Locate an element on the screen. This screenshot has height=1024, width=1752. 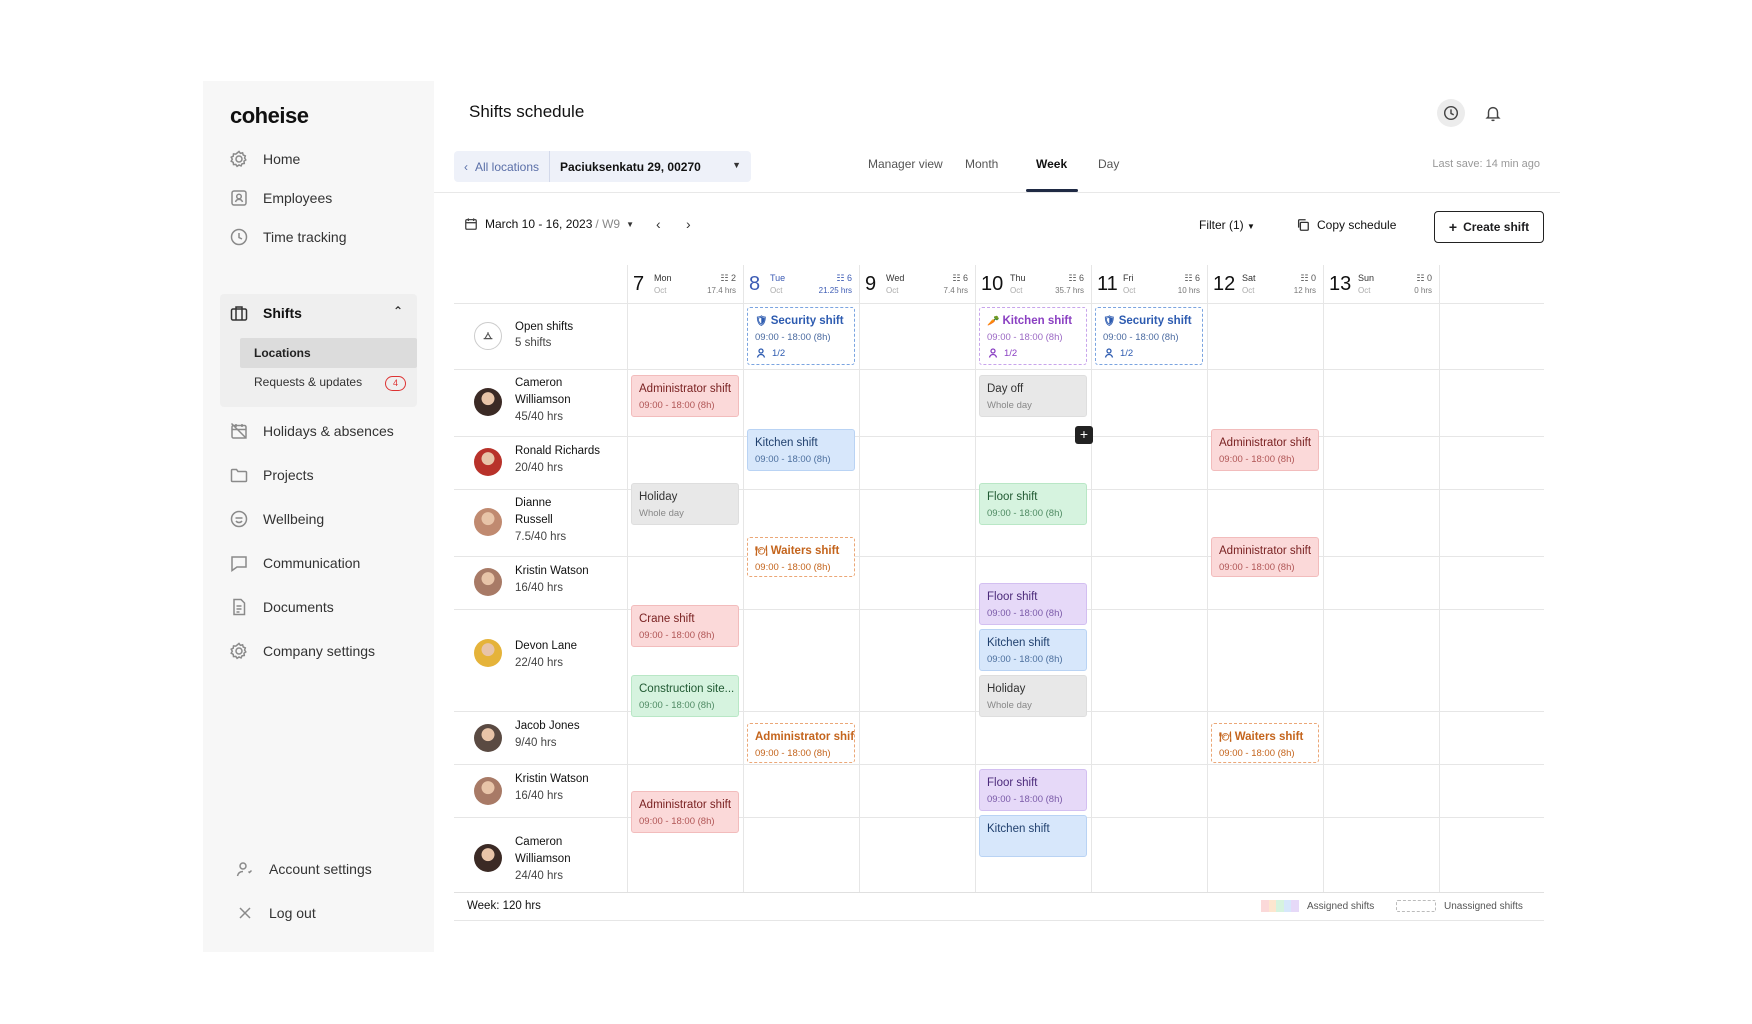
sidebar-item-label: Company settings is located at coordinates (319, 651).